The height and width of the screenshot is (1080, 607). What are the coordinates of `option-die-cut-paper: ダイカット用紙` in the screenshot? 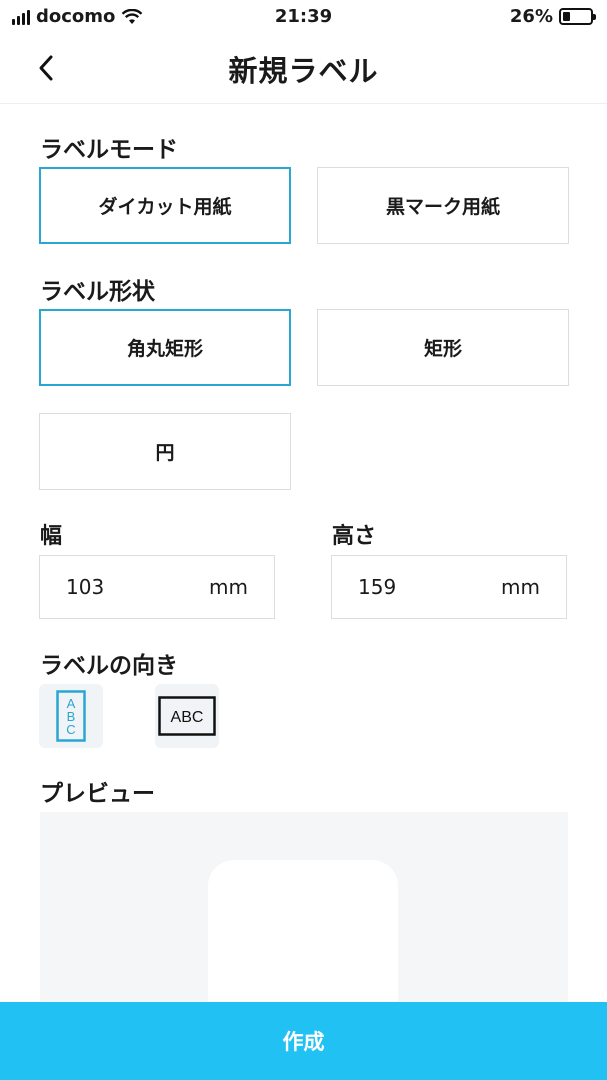 It's located at (165, 205).